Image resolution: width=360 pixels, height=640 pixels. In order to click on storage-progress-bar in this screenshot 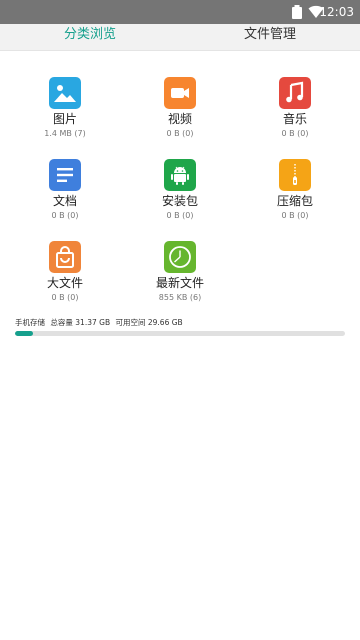, I will do `click(180, 333)`.